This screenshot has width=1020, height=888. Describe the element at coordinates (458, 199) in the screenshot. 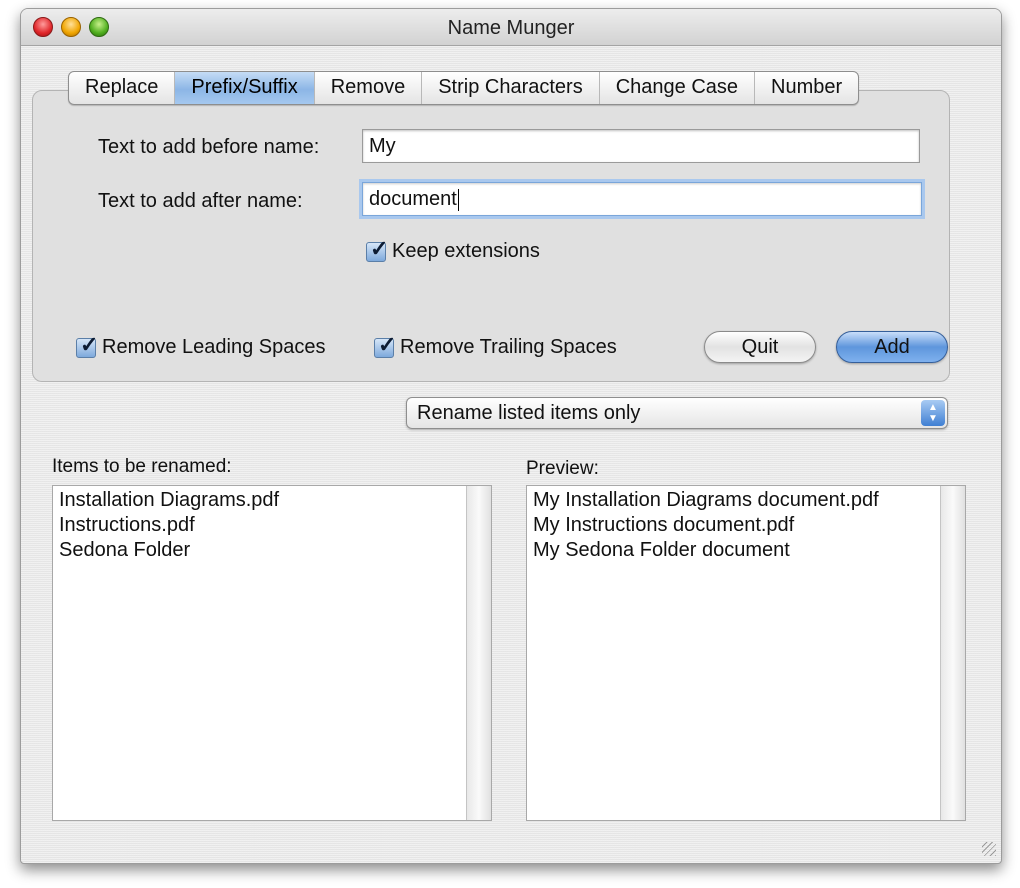

I see `text-caret` at that location.